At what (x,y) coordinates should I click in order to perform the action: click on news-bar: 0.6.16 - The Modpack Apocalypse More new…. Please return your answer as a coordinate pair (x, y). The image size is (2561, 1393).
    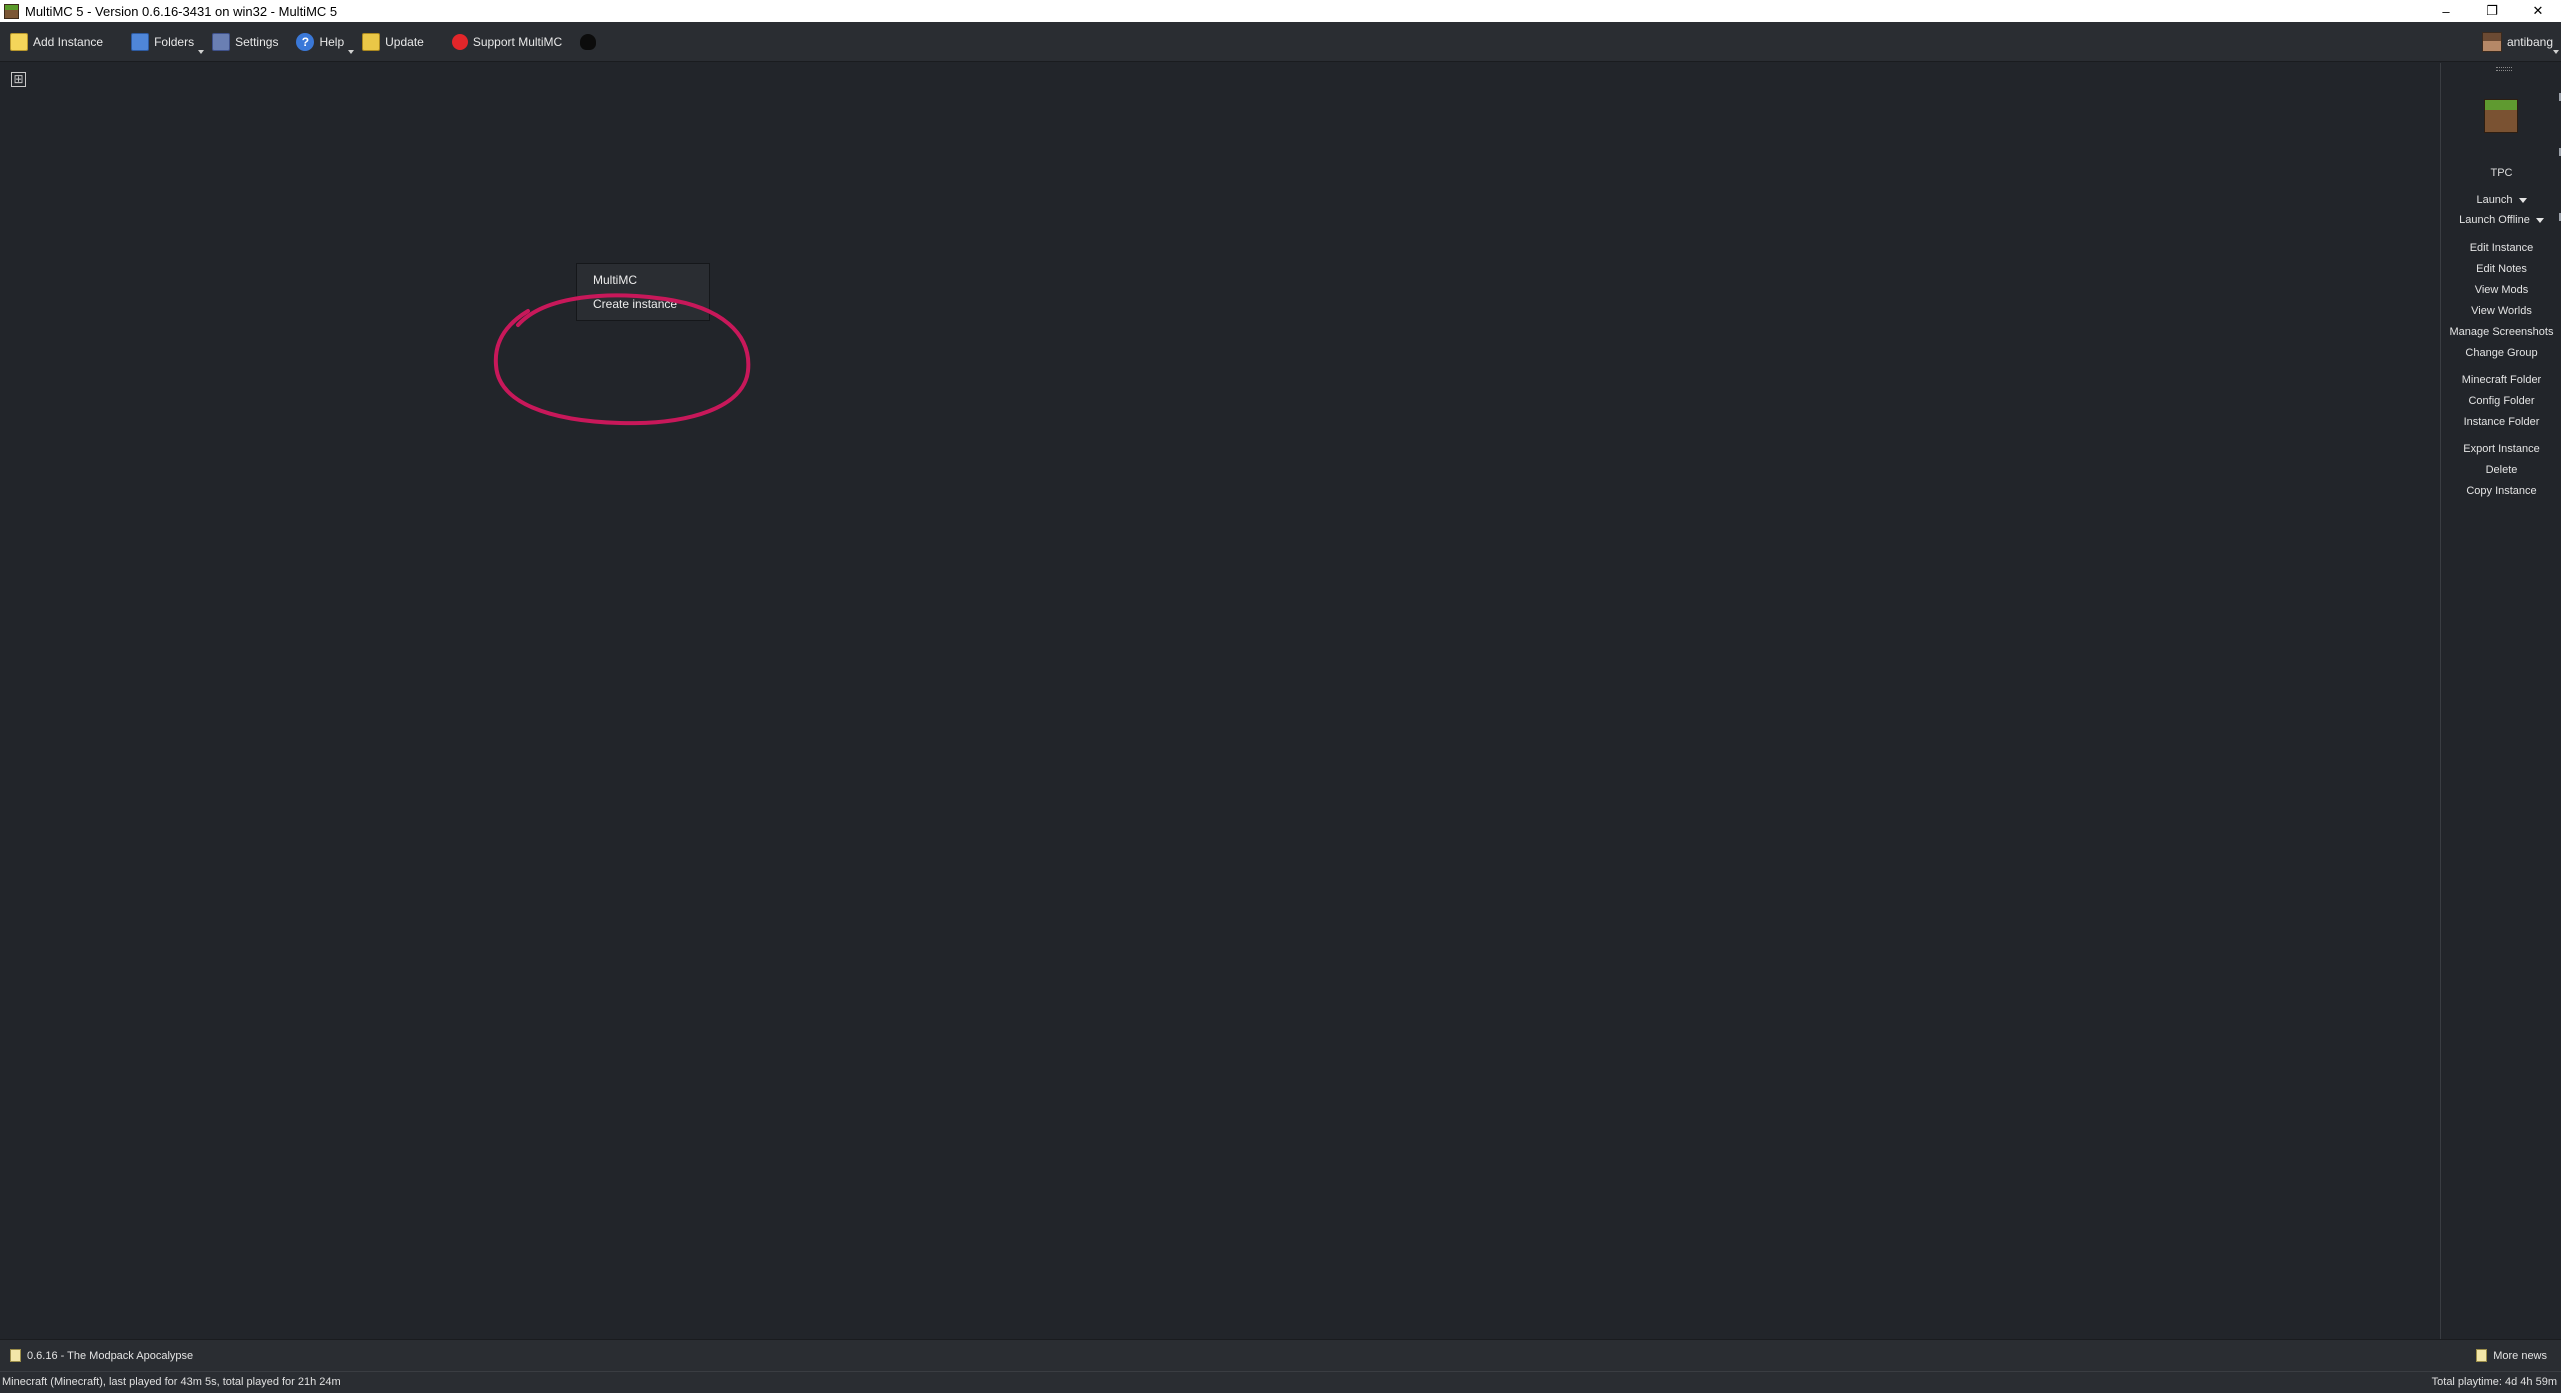
    Looking at the image, I should click on (1280, 1355).